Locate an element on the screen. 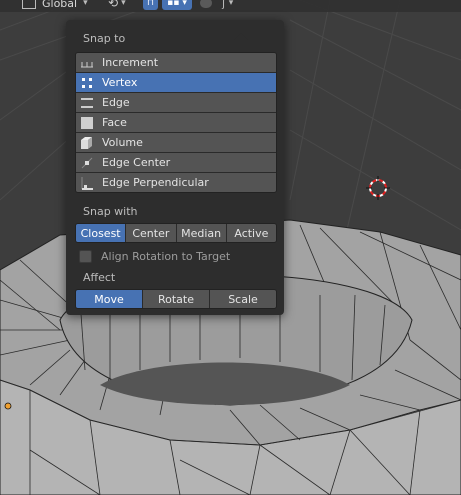 The width and height of the screenshot is (461, 495). falloff-curve-icon: ʃ is located at coordinates (224, 5).